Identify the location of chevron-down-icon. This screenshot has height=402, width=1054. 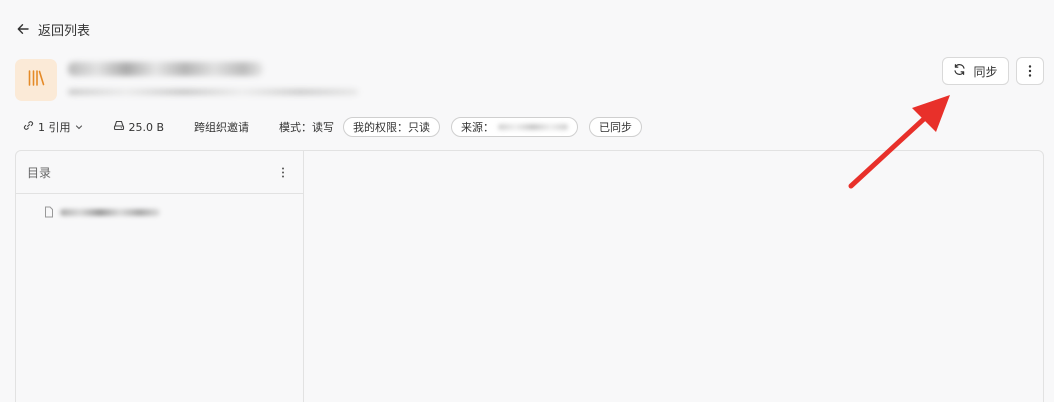
(79, 127).